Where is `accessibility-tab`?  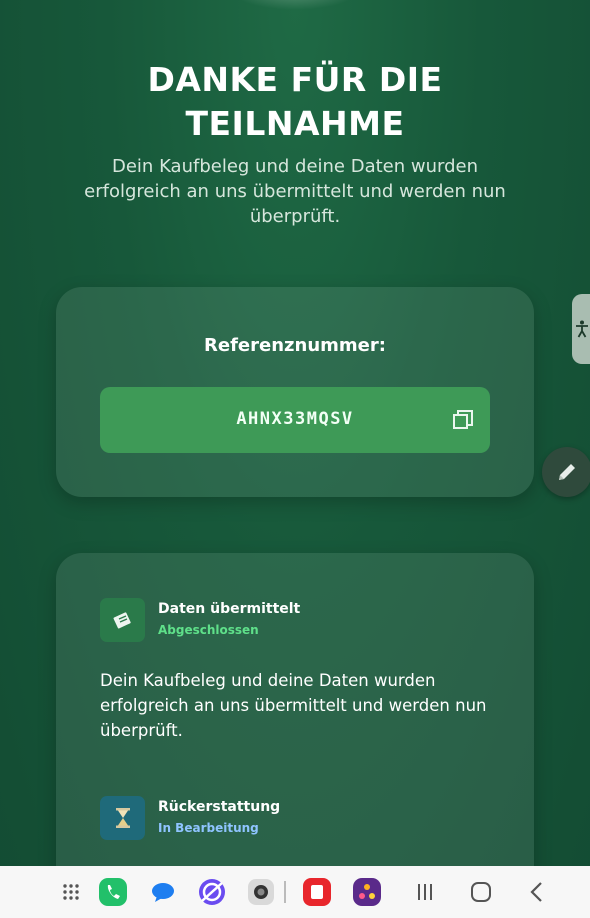 accessibility-tab is located at coordinates (581, 329).